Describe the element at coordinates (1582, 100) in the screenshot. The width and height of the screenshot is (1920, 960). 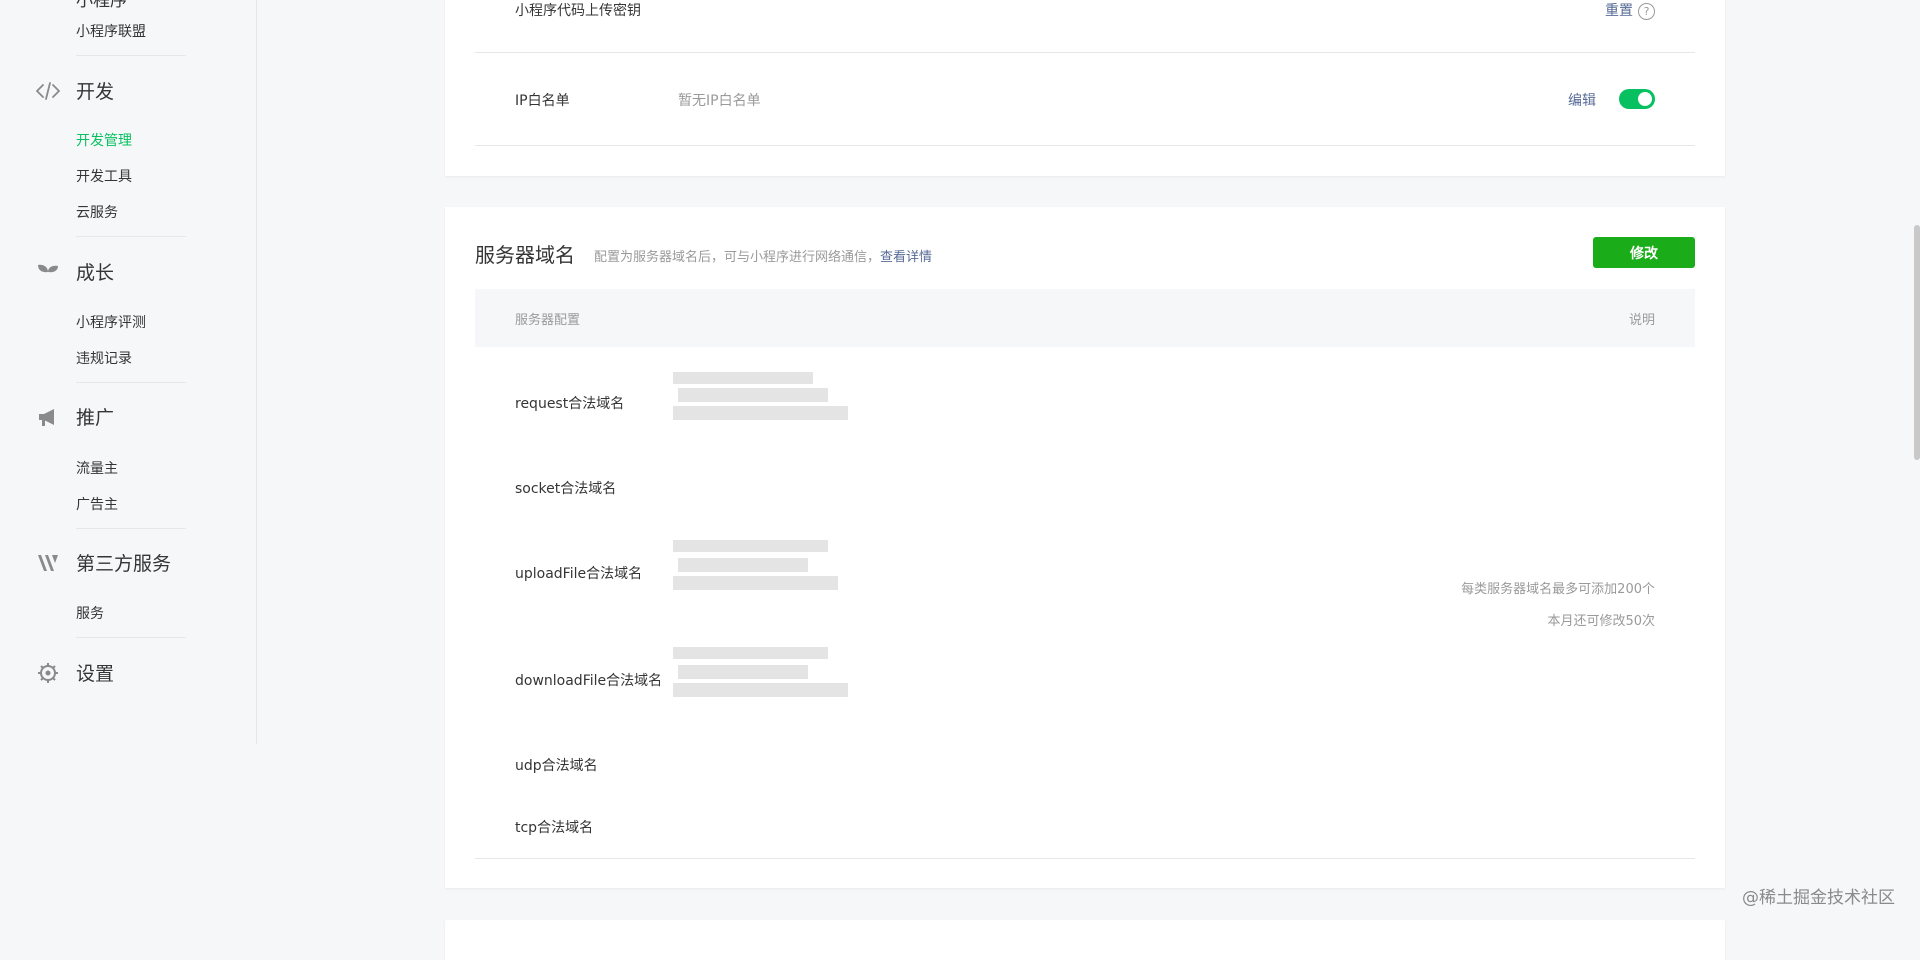
I see `edit-link: 编辑` at that location.